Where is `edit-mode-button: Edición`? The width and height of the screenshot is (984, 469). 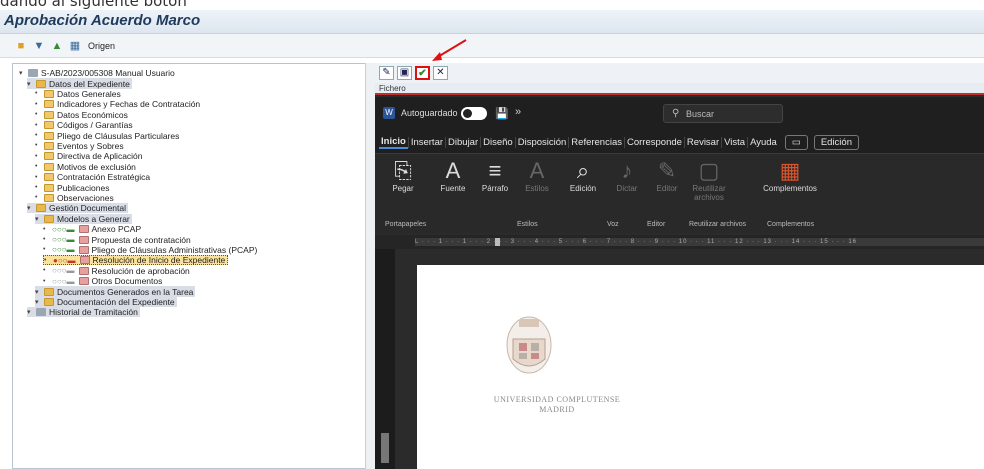
edit-mode-button: Edición is located at coordinates (836, 142).